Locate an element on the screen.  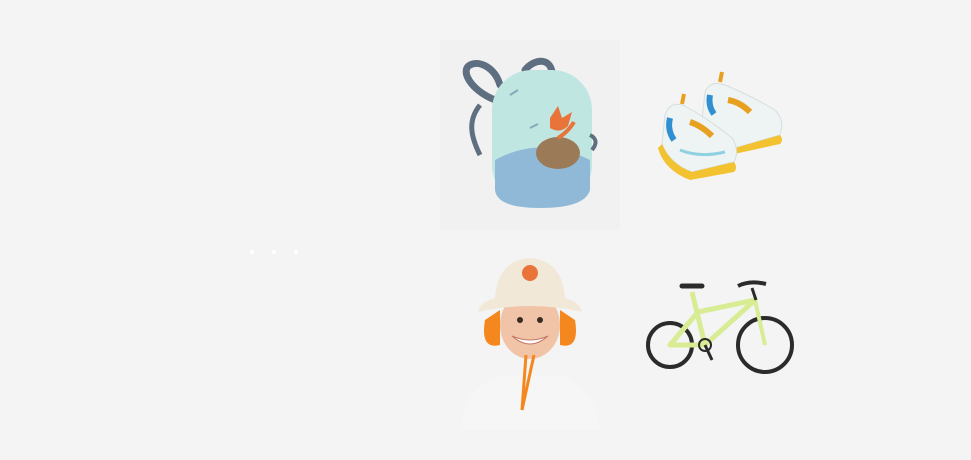
bicycle-icon is located at coordinates (720, 327).